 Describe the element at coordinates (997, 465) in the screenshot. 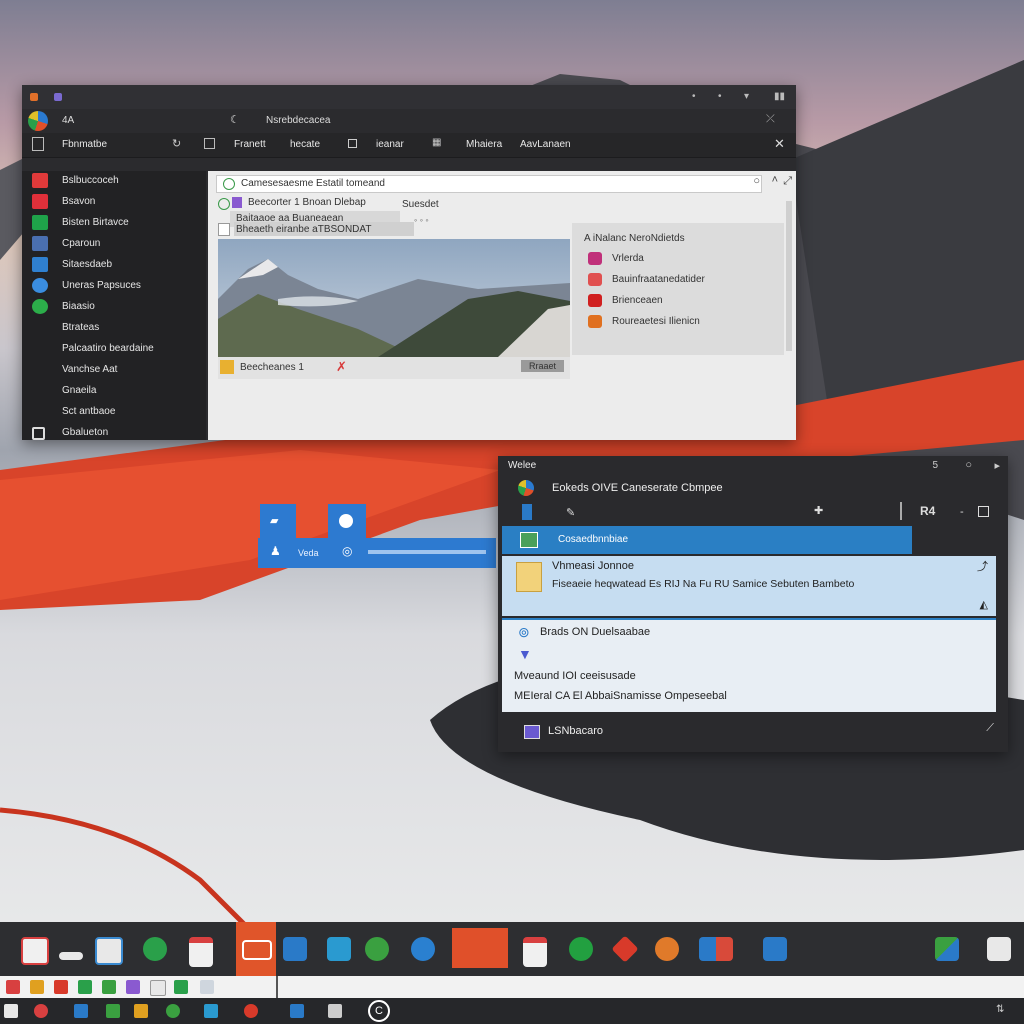

I see `close-icon: ▸` at that location.